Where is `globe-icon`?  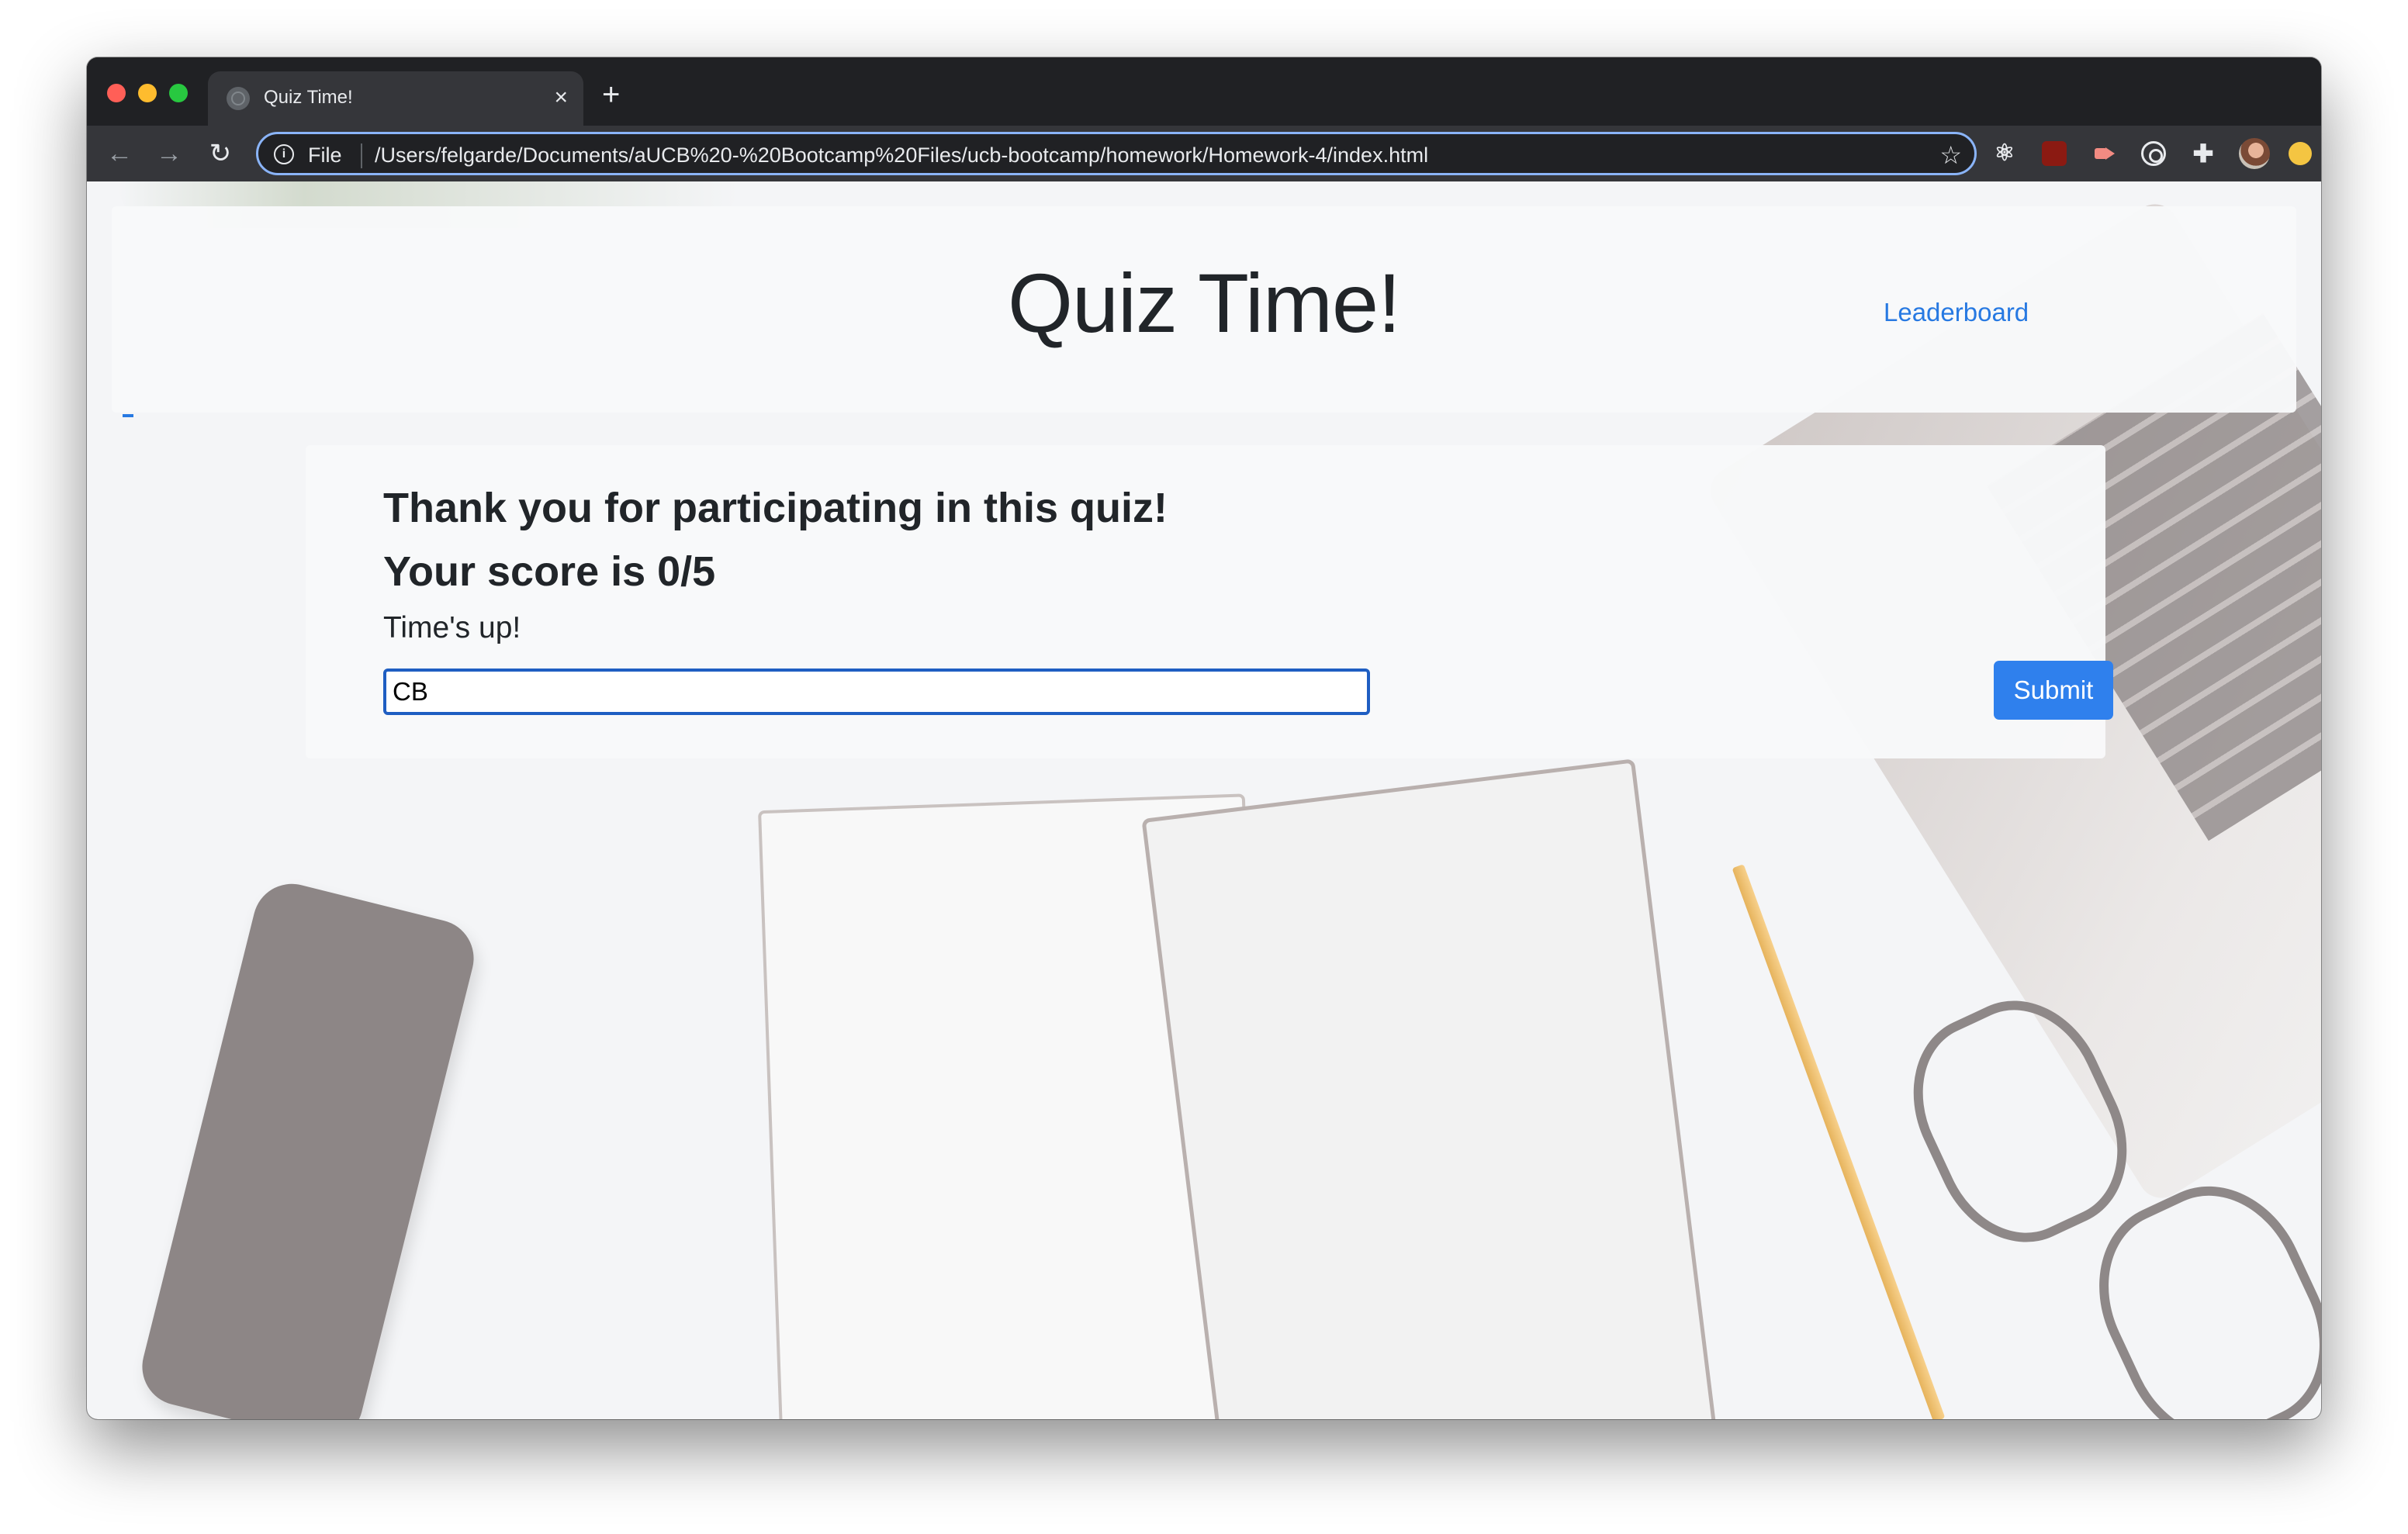
globe-icon is located at coordinates (239, 98).